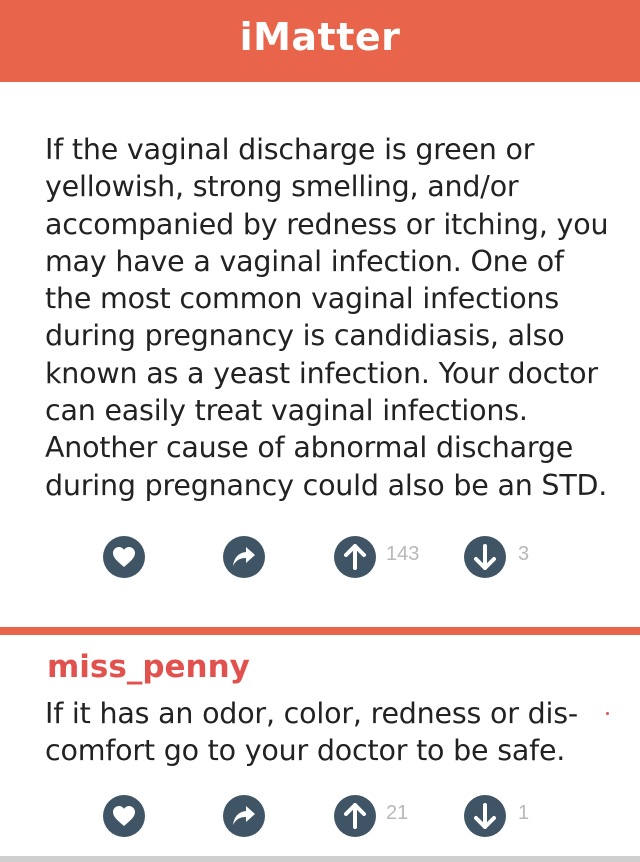  I want to click on upvote-button, so click(355, 557).